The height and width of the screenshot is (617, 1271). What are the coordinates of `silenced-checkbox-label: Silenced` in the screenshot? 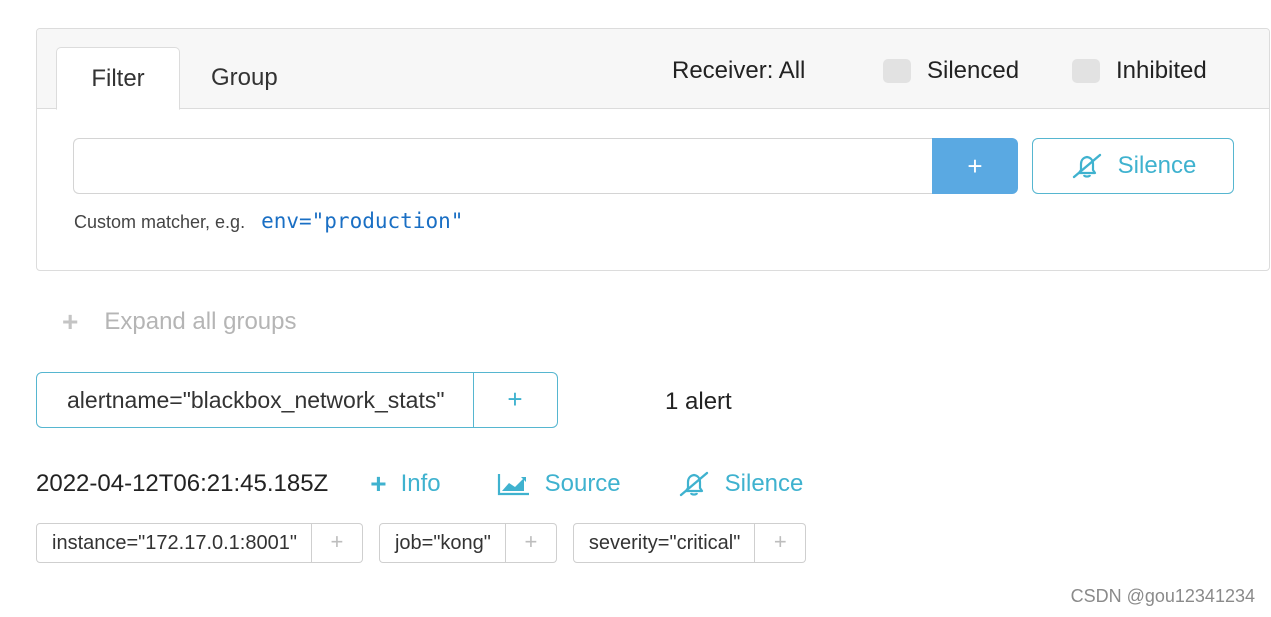 It's located at (973, 70).